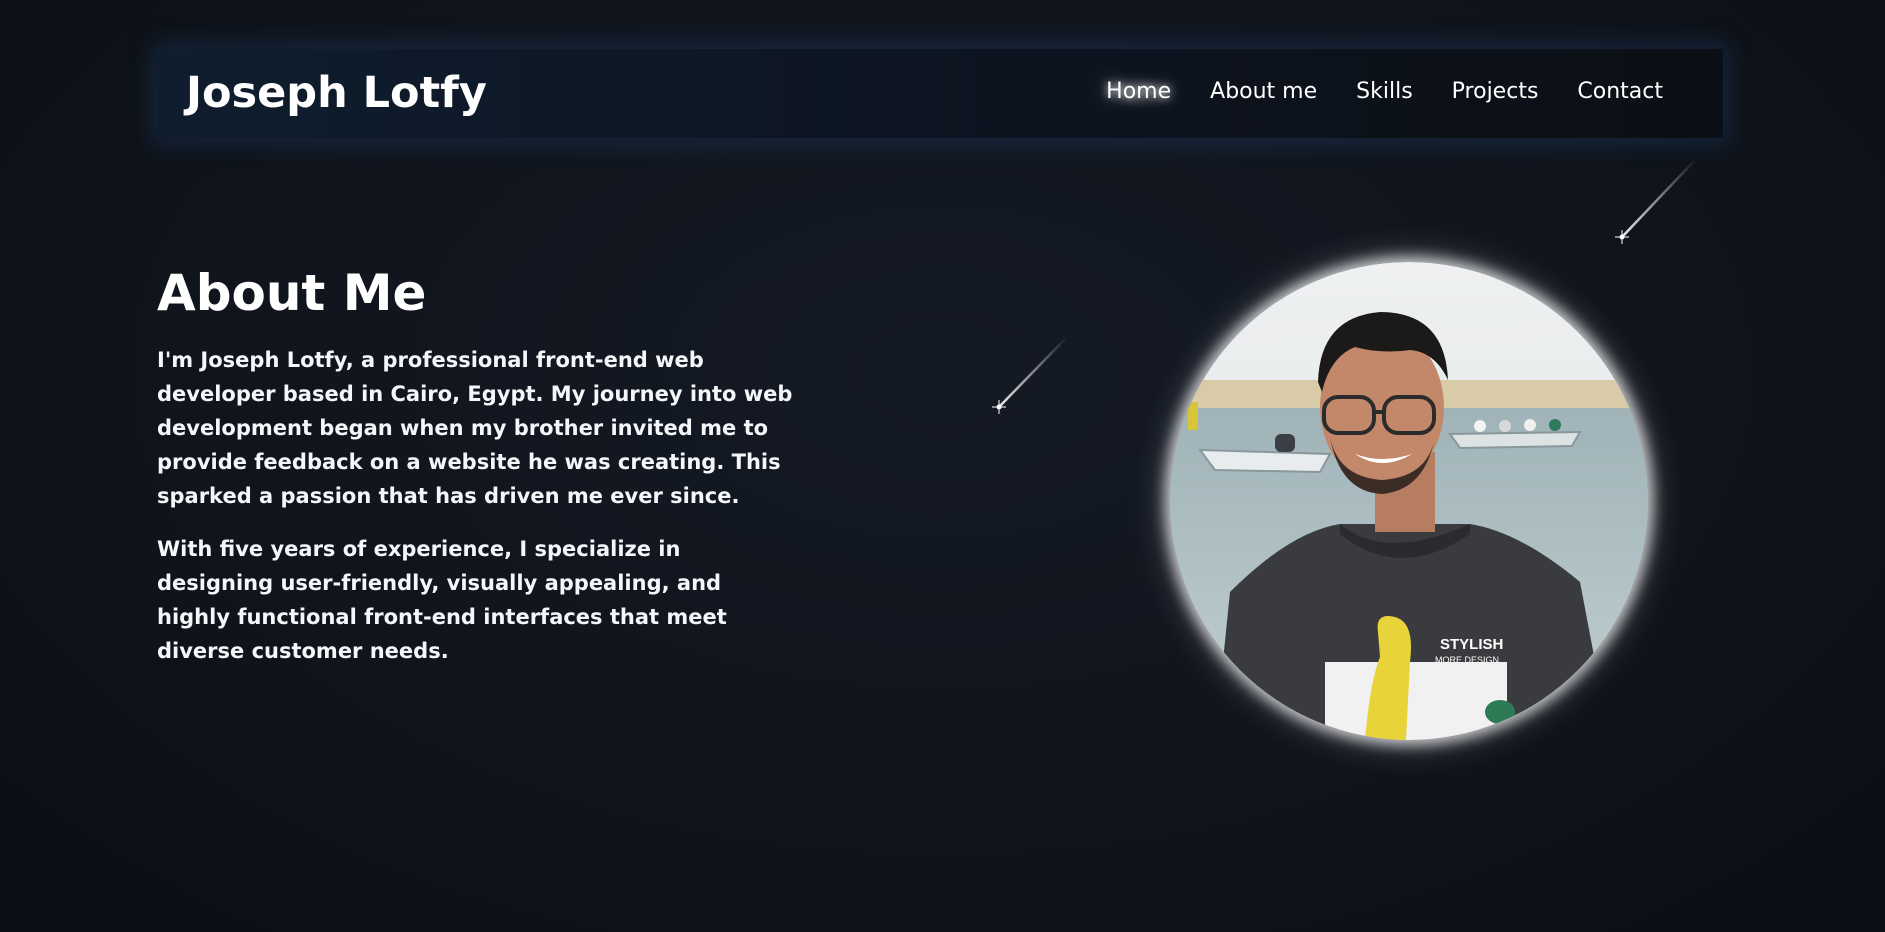 This screenshot has width=1885, height=932. What do you see at coordinates (292, 293) in the screenshot?
I see `about-title: About Me` at bounding box center [292, 293].